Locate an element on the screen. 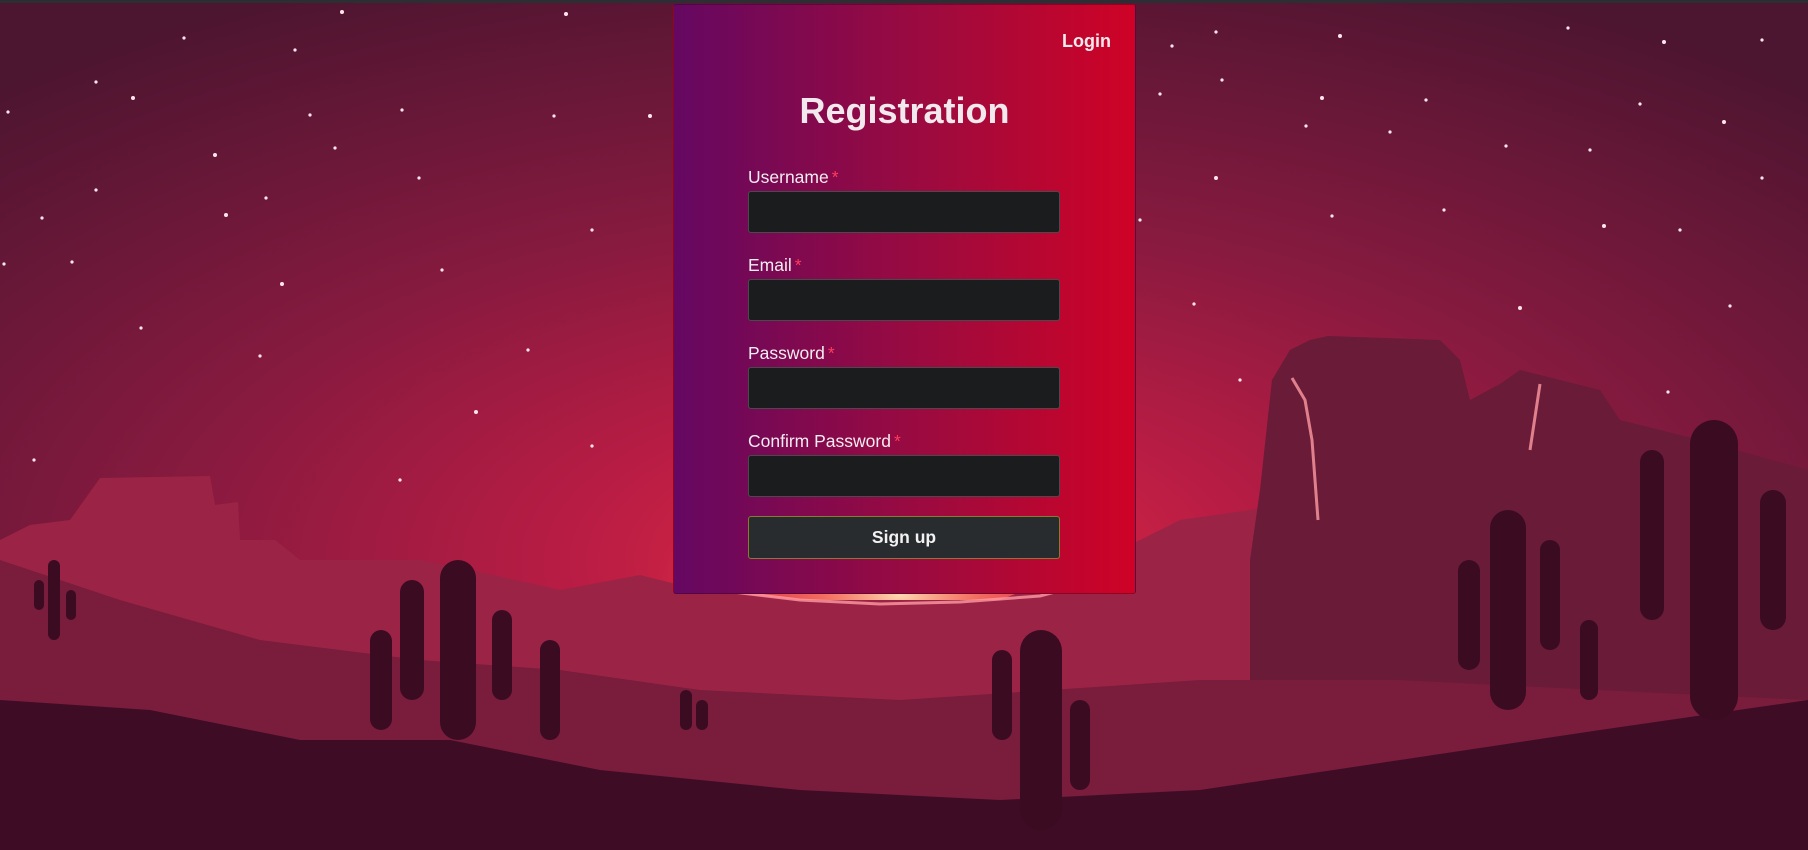 The width and height of the screenshot is (1808, 850). email-input is located at coordinates (904, 300).